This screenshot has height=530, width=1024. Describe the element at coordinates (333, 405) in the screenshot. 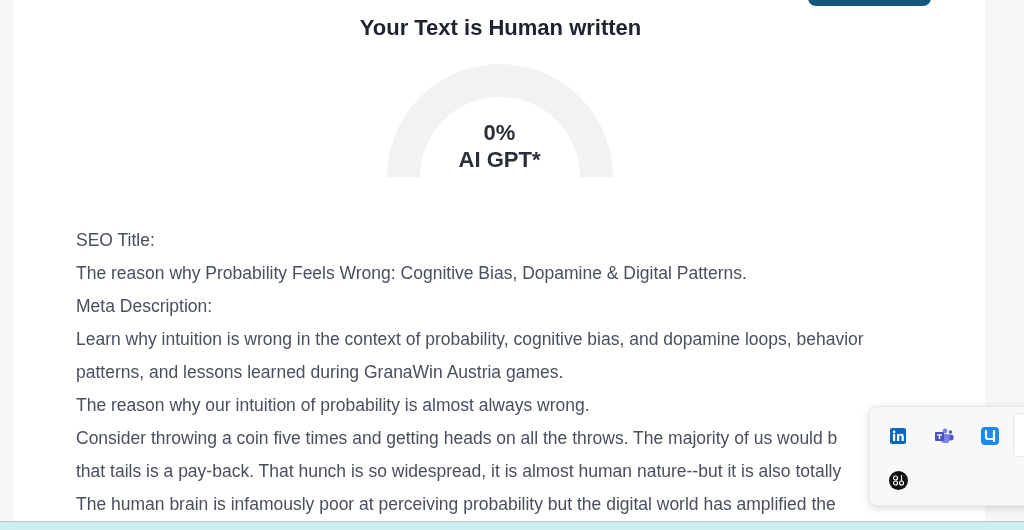

I see `text-line: The reason why our intuition of probability is almost always wrong.` at that location.